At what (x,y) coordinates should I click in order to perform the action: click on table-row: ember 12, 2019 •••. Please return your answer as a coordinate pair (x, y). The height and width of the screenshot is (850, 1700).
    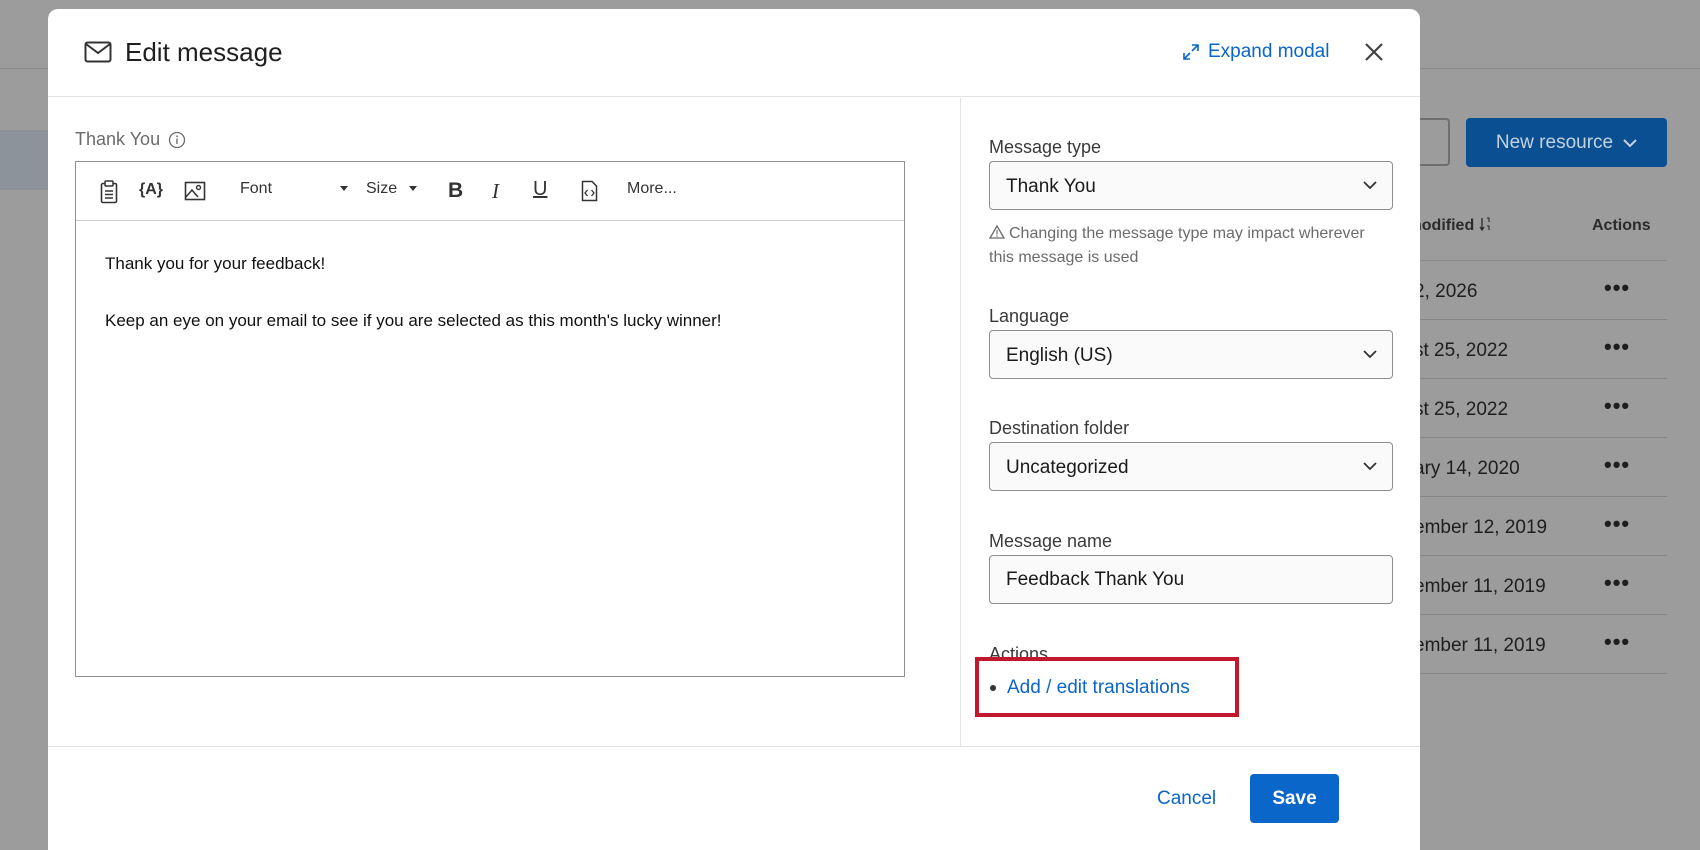
    Looking at the image, I should click on (1533, 526).